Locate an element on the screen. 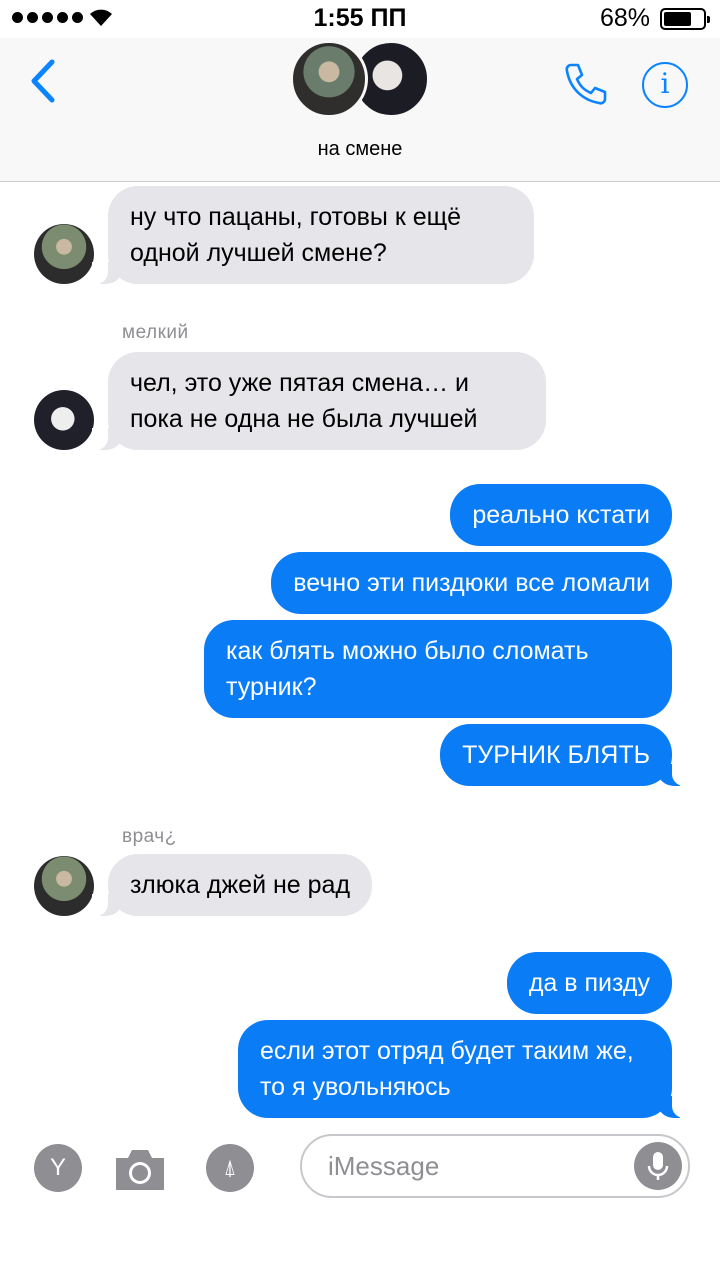 The image size is (720, 1280). sender-name: мелкий is located at coordinates (155, 332).